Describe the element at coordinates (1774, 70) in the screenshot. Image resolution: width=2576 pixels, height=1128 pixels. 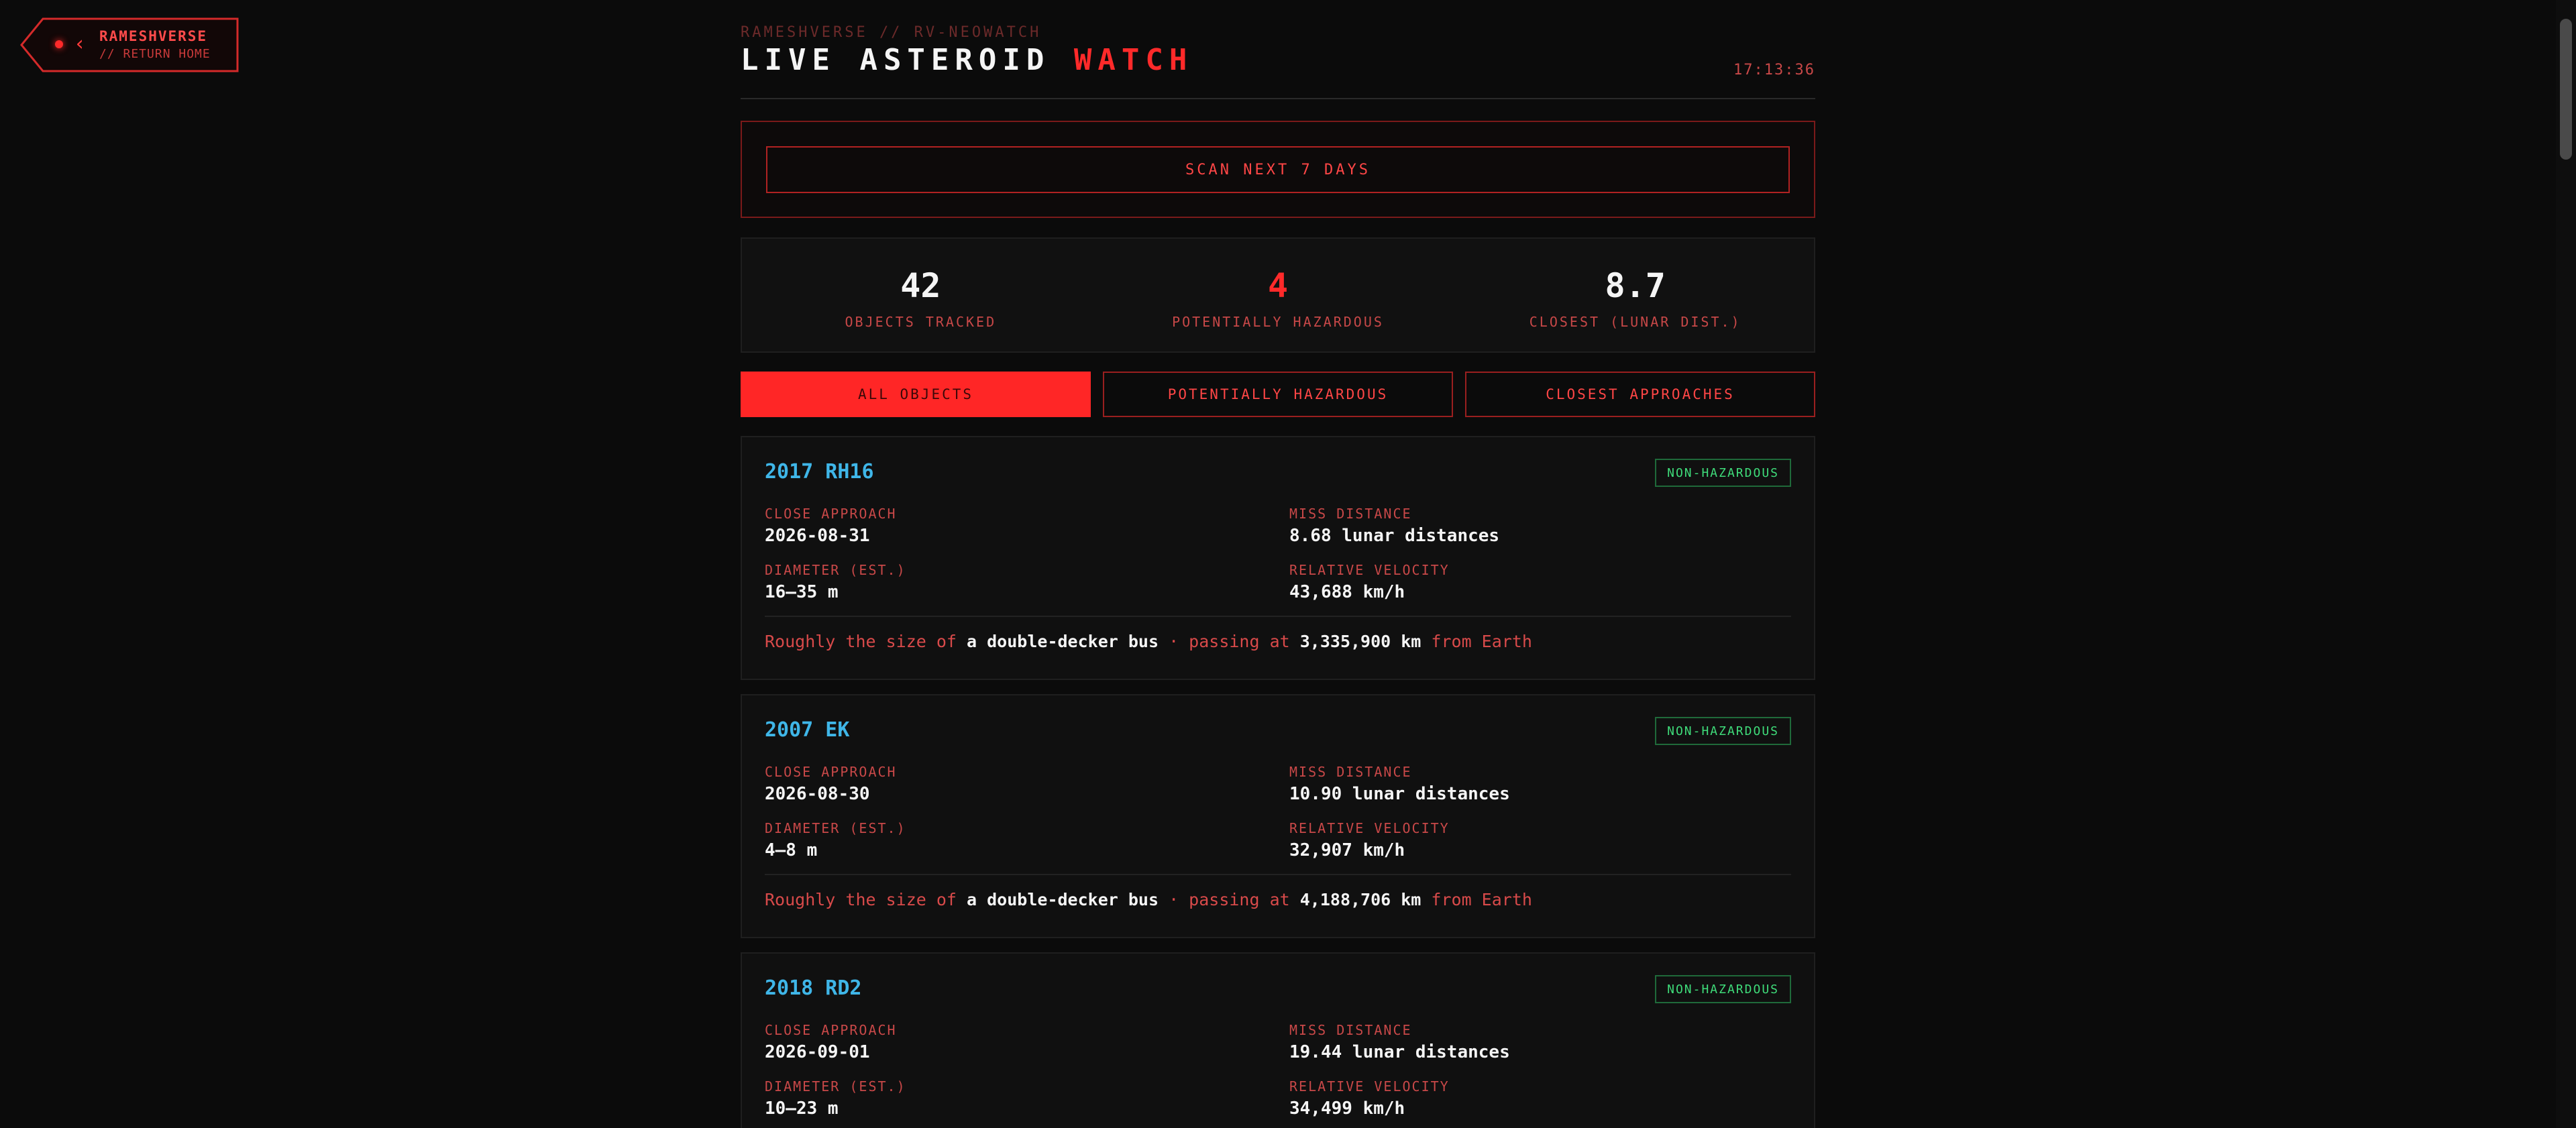
I see `clock: 17:13:36` at that location.